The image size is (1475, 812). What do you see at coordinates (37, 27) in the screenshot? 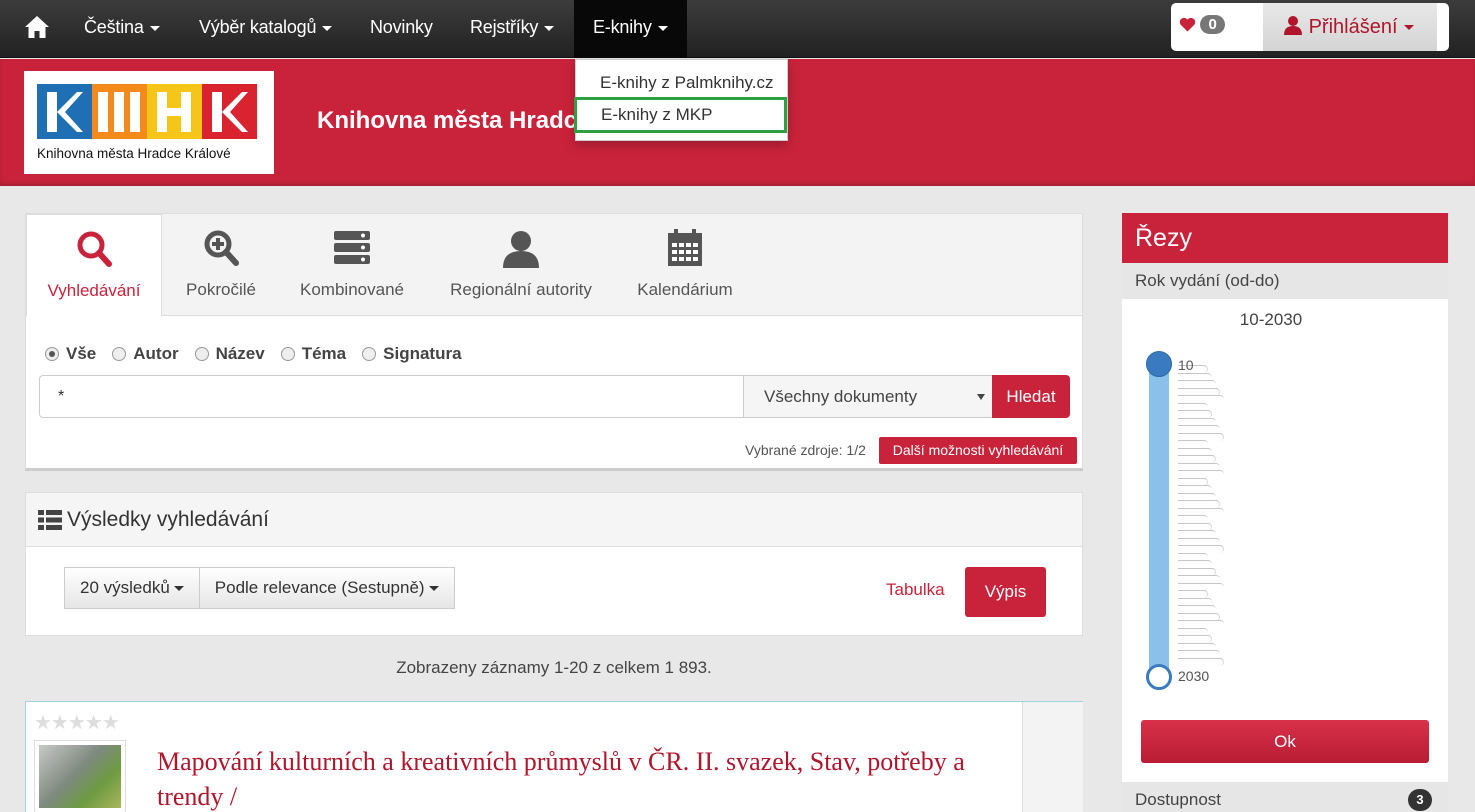
I see `home-icon` at bounding box center [37, 27].